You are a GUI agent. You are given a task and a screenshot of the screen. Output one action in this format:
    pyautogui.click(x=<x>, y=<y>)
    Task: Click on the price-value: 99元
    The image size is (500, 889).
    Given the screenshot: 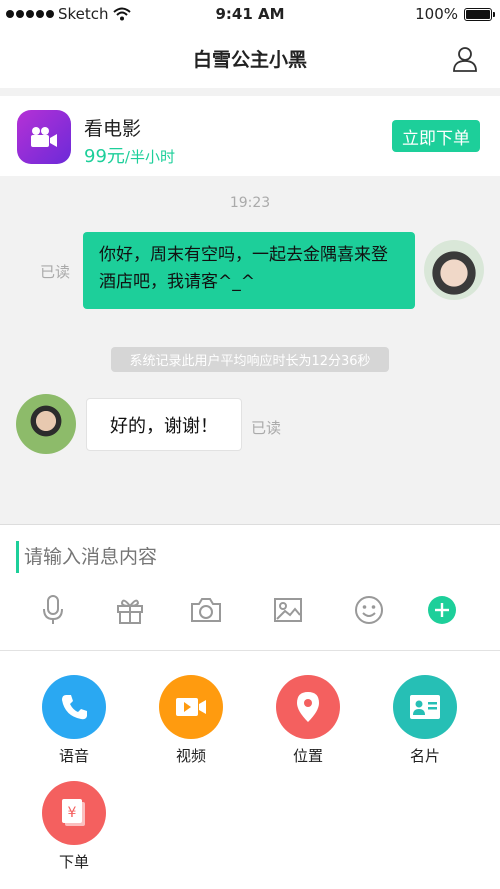 What is the action you would take?
    pyautogui.click(x=104, y=156)
    